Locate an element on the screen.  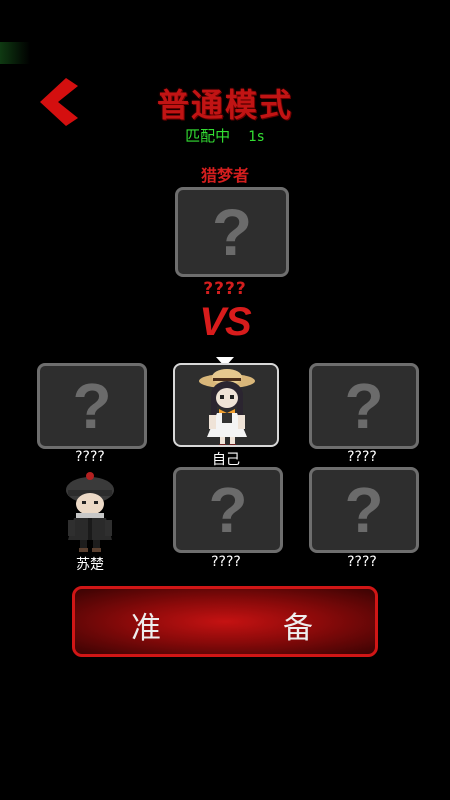
matching-label: 匹配中 is located at coordinates (208, 136).